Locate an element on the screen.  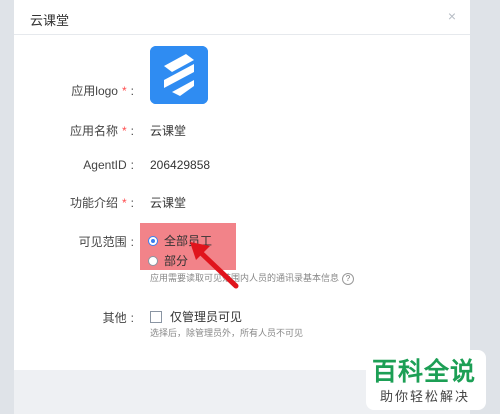
admin-only-checkbox is located at coordinates (156, 316).